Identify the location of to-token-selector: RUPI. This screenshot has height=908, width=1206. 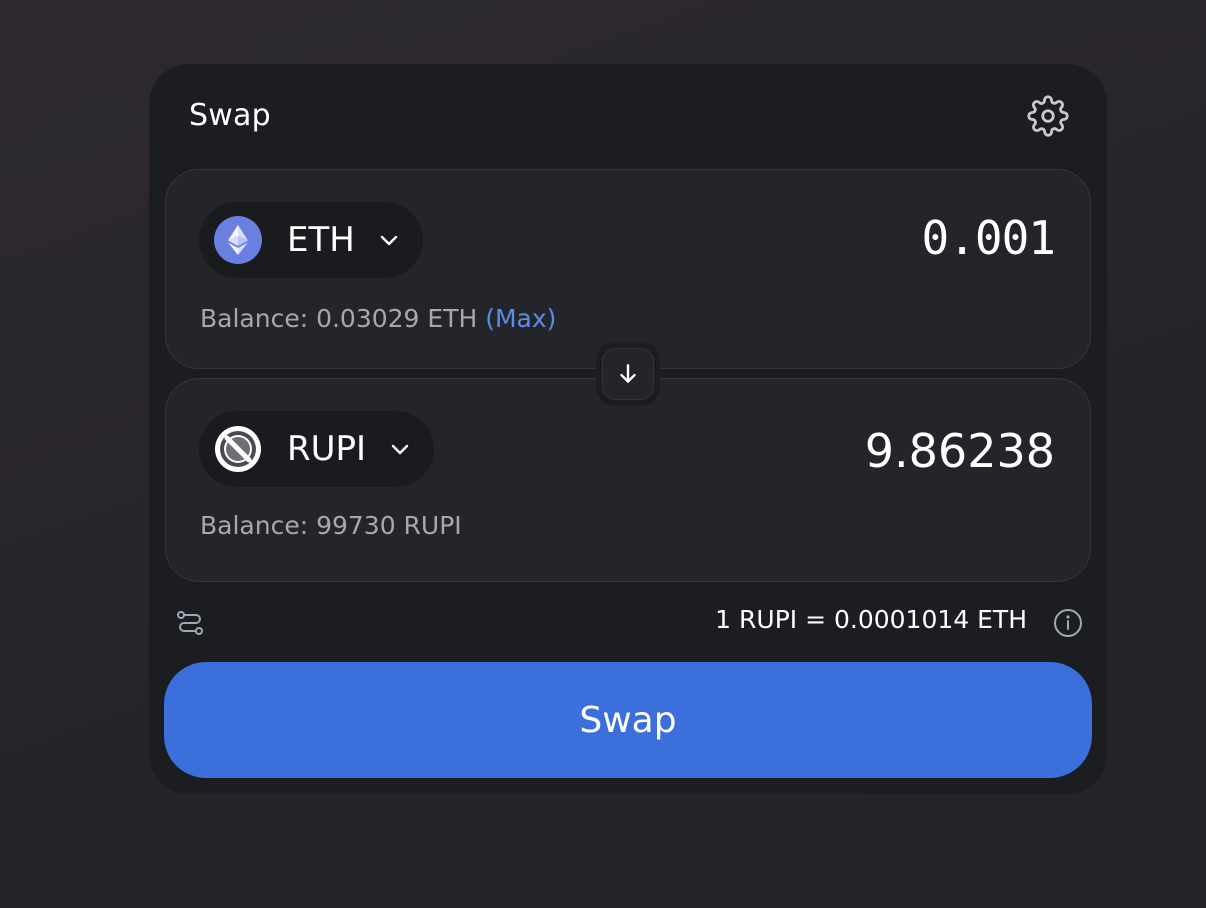
(317, 449).